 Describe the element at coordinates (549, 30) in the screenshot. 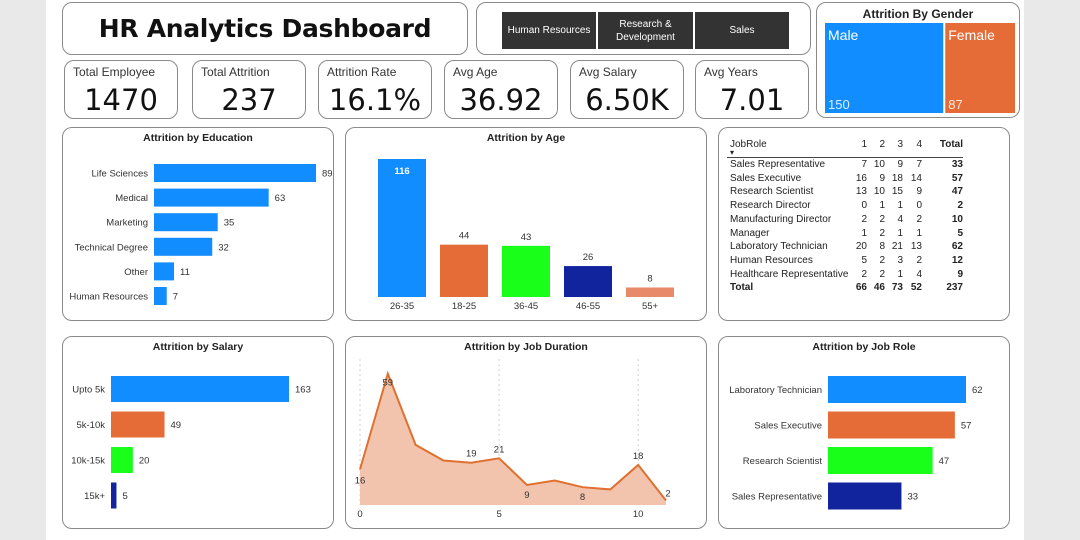

I see `slicer-button-human-resources: Human Resources` at that location.